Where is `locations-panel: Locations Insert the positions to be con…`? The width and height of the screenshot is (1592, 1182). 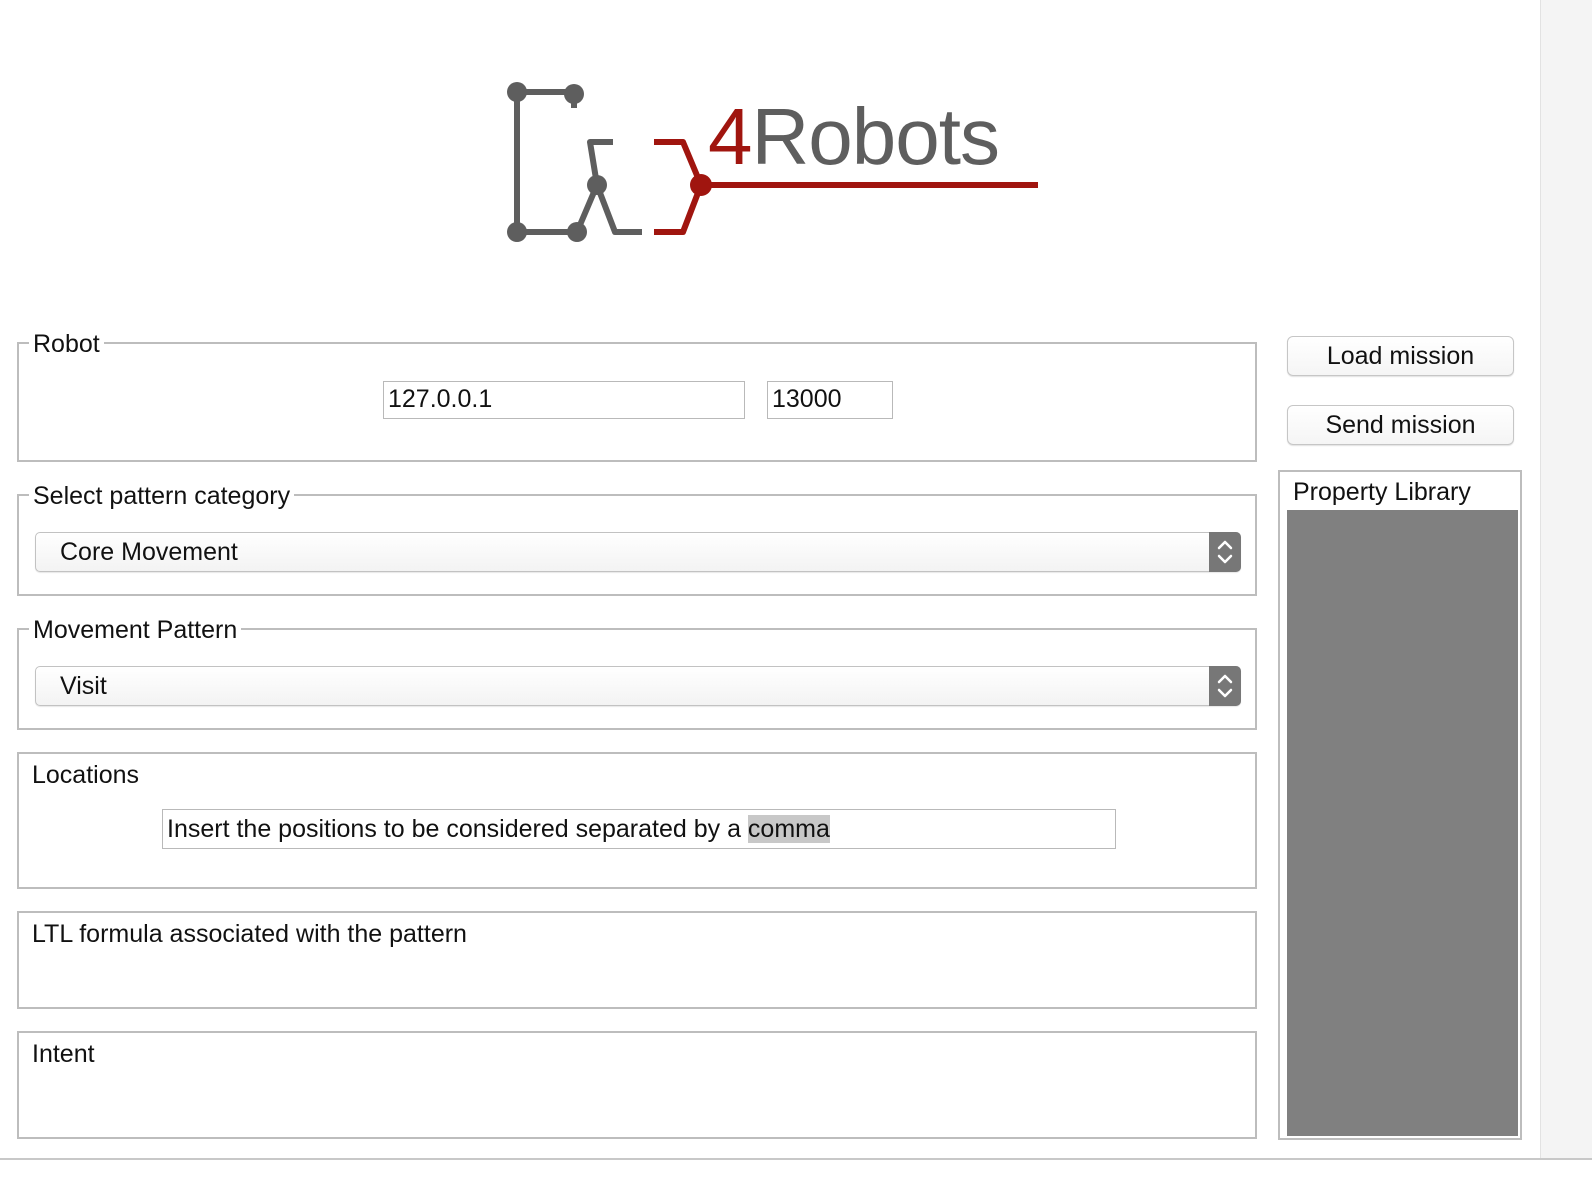 locations-panel: Locations Insert the positions to be con… is located at coordinates (637, 820).